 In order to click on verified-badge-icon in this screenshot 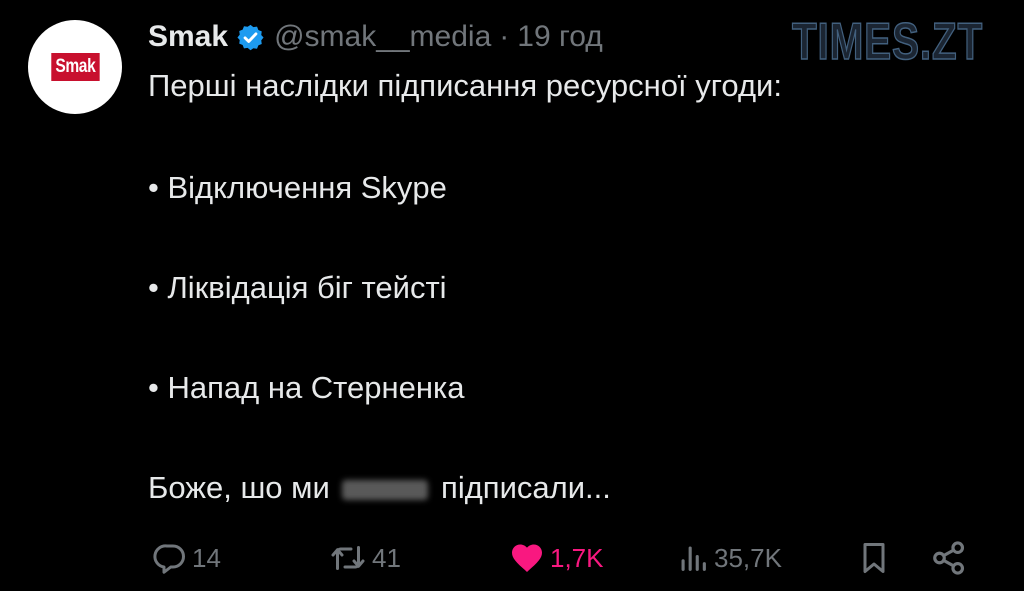, I will do `click(250, 37)`.